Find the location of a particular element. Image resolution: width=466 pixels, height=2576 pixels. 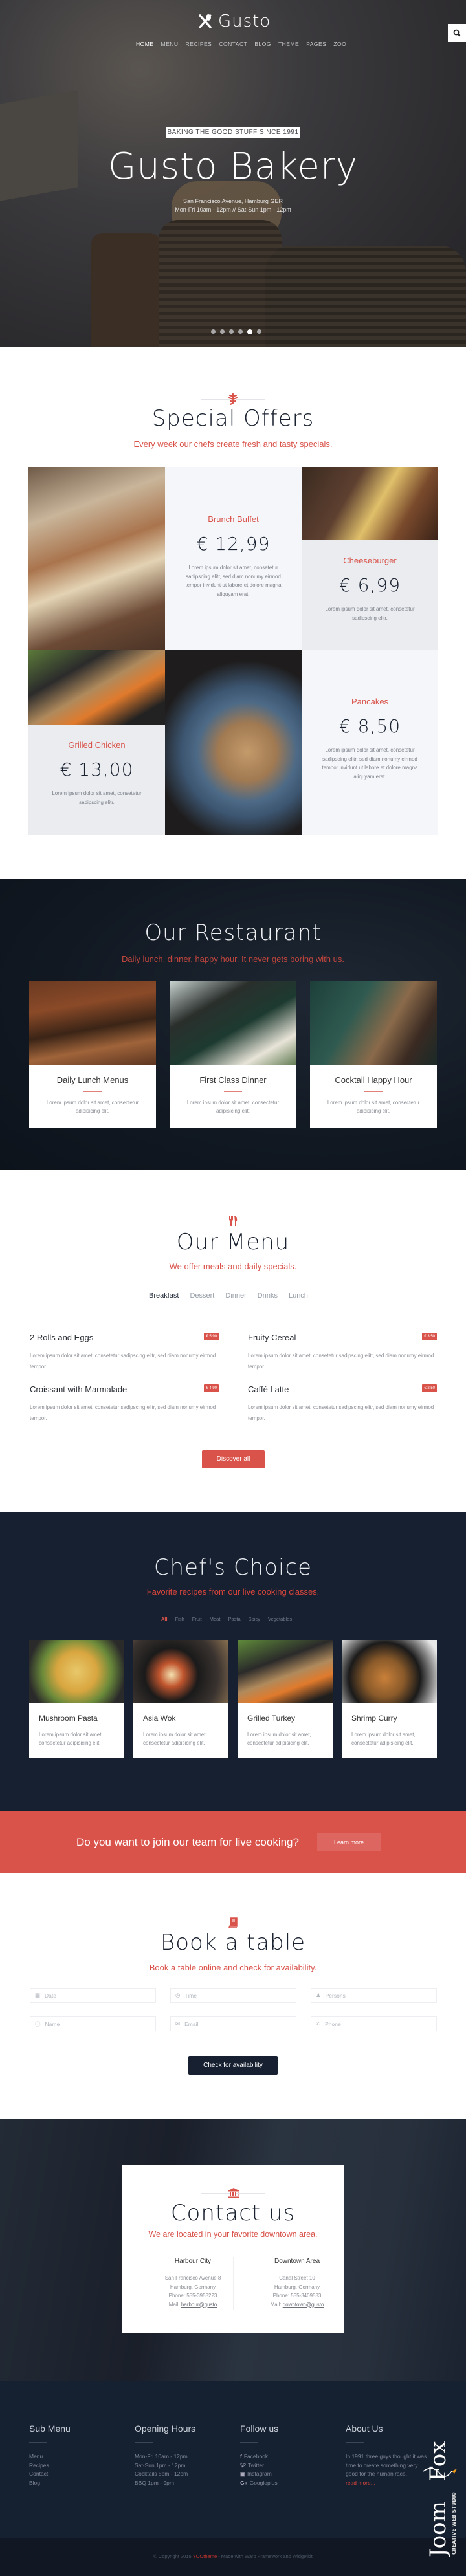

tab-dessert: Dessert is located at coordinates (202, 1297).